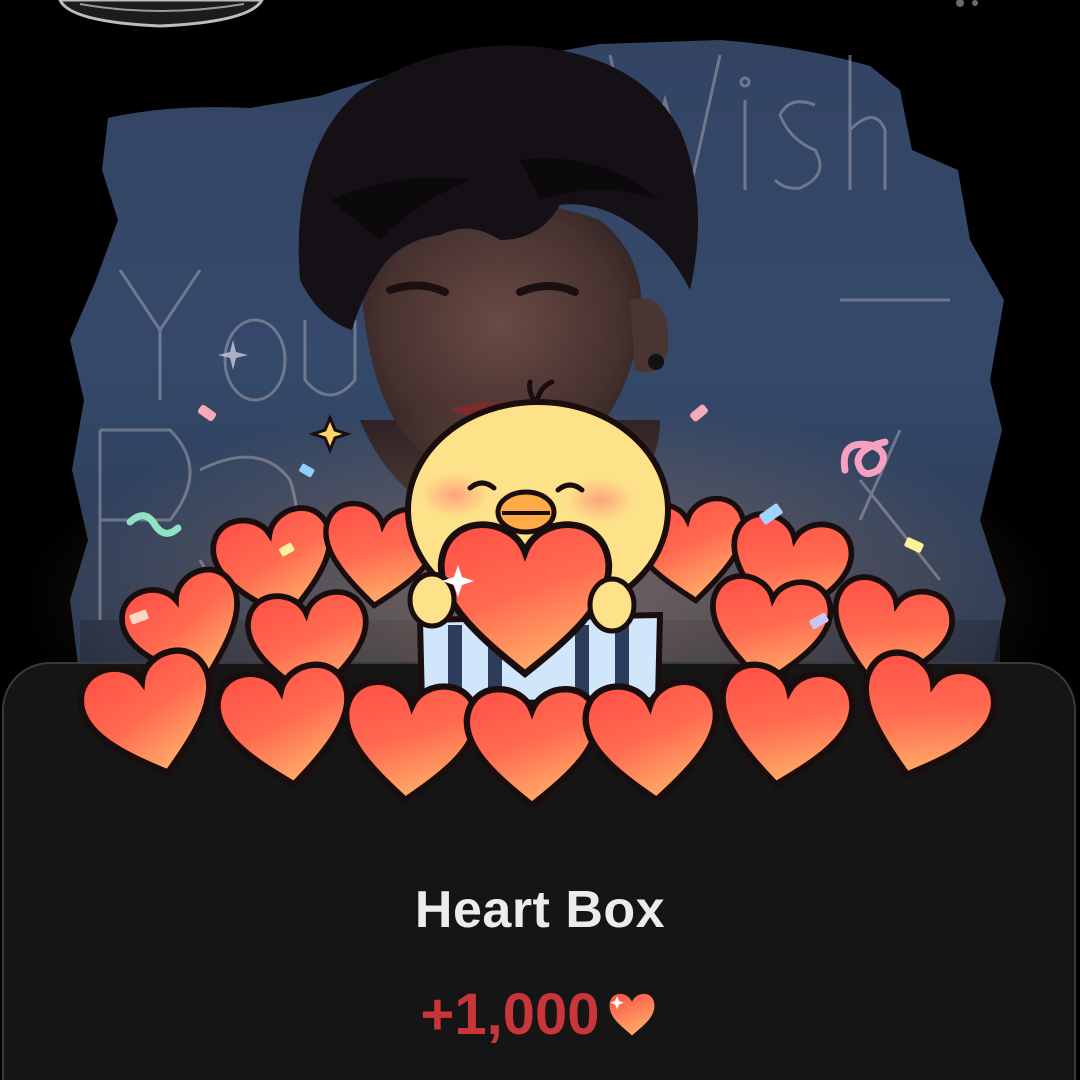 The image size is (1080, 1080). Describe the element at coordinates (631, 1014) in the screenshot. I see `heart-icon` at that location.